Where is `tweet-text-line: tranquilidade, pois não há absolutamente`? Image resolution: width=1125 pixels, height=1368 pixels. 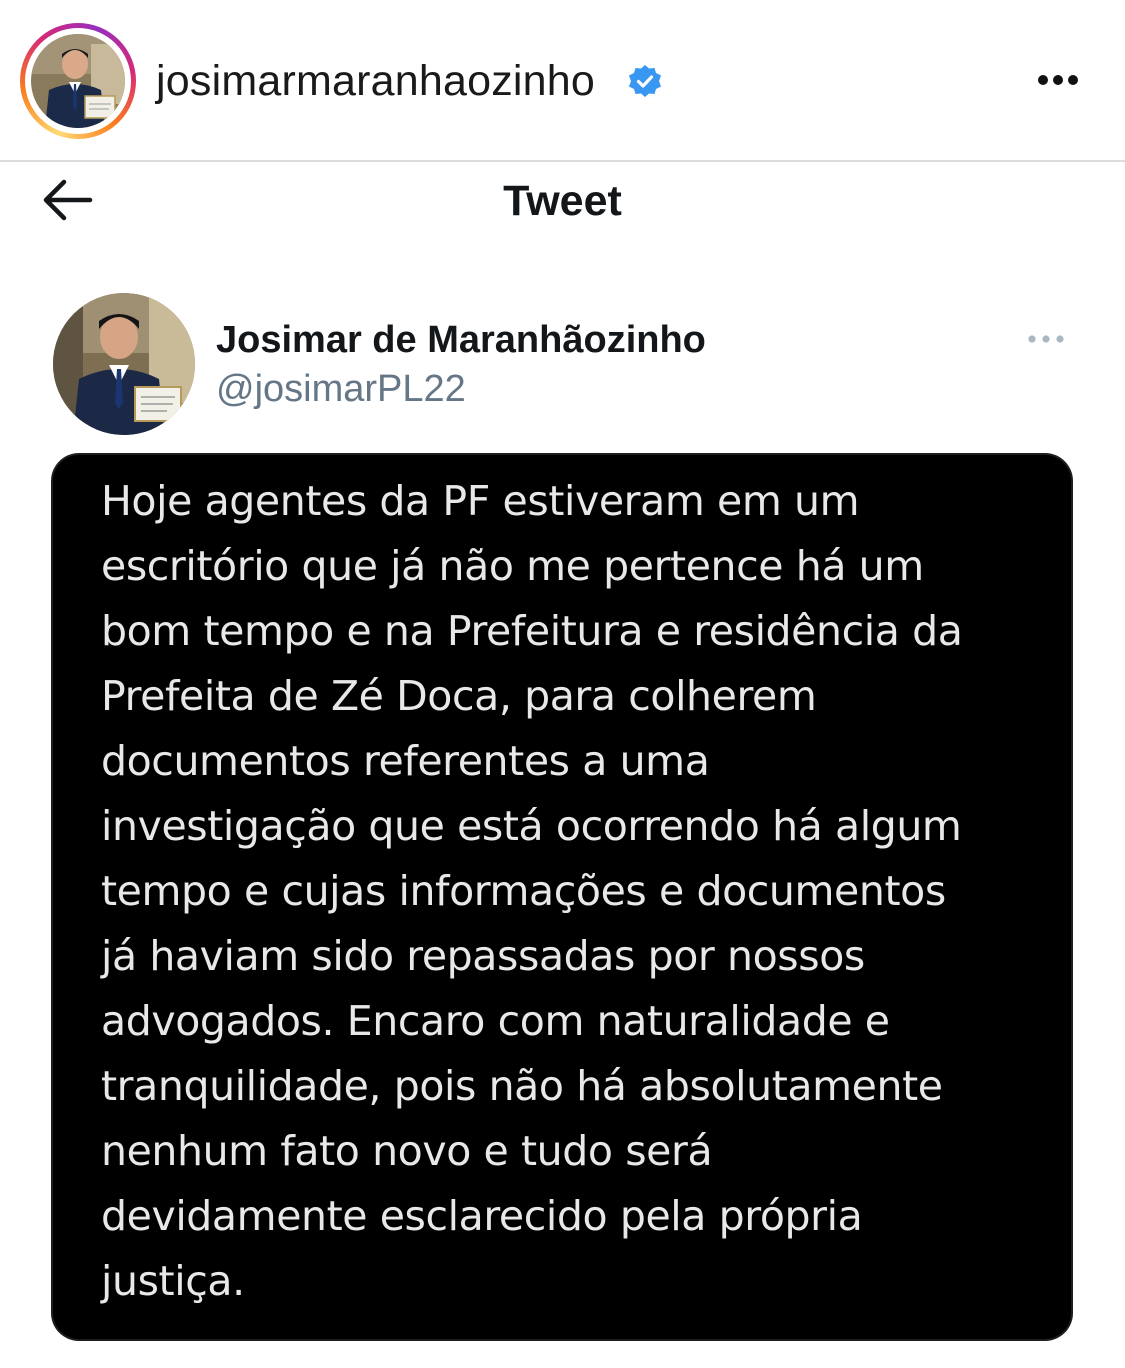 tweet-text-line: tranquilidade, pois não há absolutamente is located at coordinates (522, 1086).